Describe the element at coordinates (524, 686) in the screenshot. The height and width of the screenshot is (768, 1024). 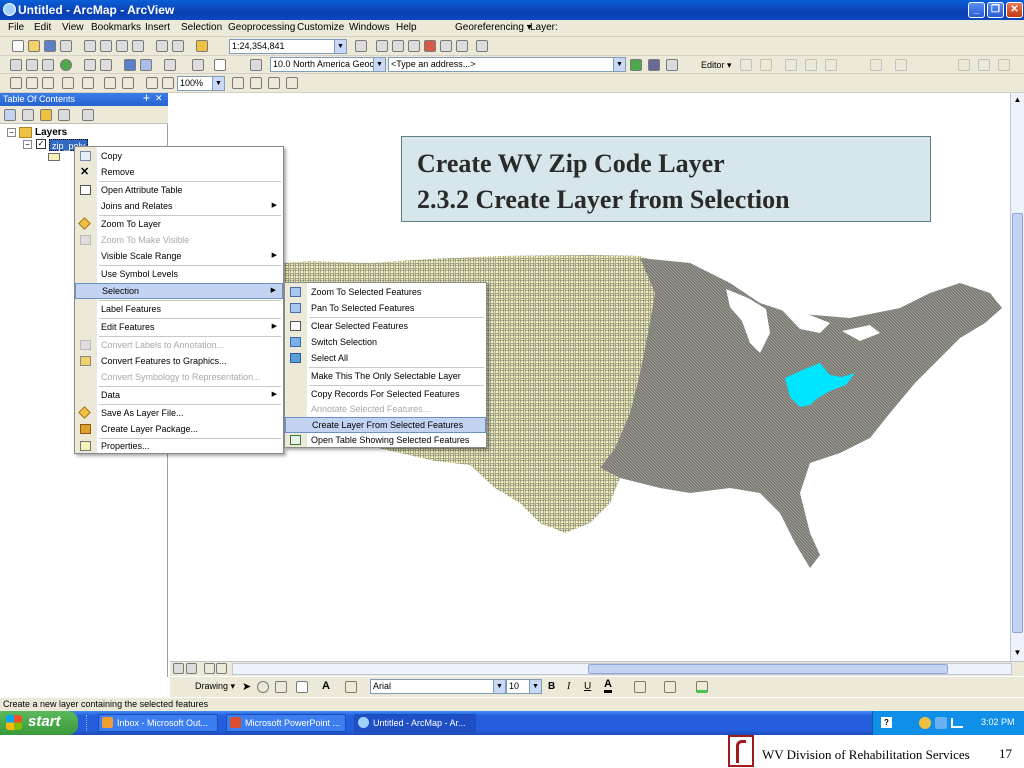
I see `font-size-select: 10 ▼` at that location.